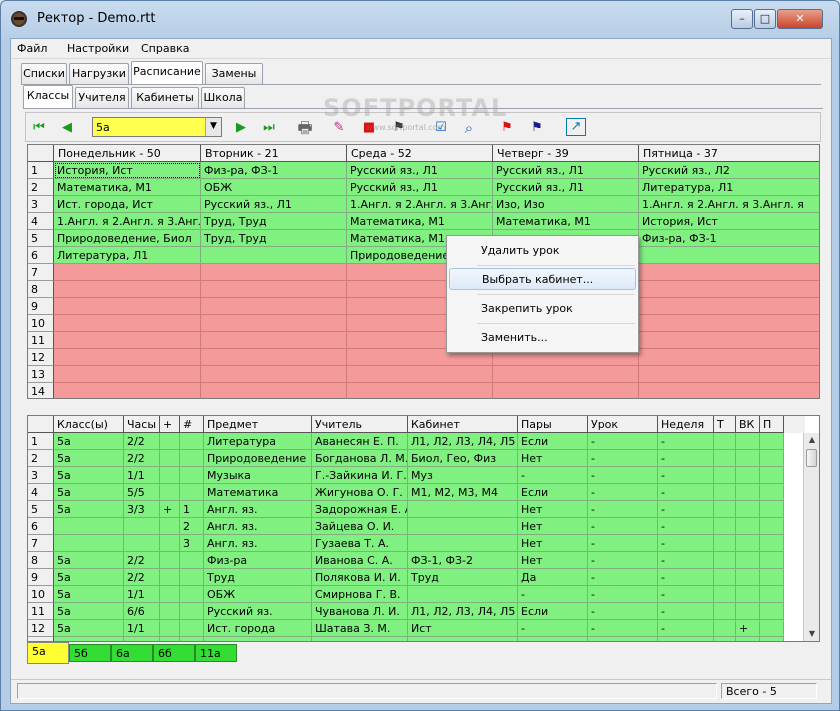 Image resolution: width=840 pixels, height=711 pixels. What do you see at coordinates (274, 170) in the screenshot?
I see `schedule-cell: Физ-ра, ФЗ-1` at bounding box center [274, 170].